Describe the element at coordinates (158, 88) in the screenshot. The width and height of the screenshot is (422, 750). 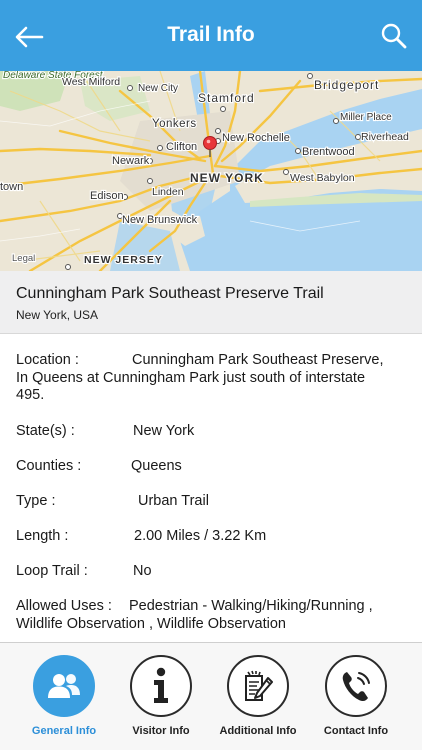
I see `map-label: New City` at that location.